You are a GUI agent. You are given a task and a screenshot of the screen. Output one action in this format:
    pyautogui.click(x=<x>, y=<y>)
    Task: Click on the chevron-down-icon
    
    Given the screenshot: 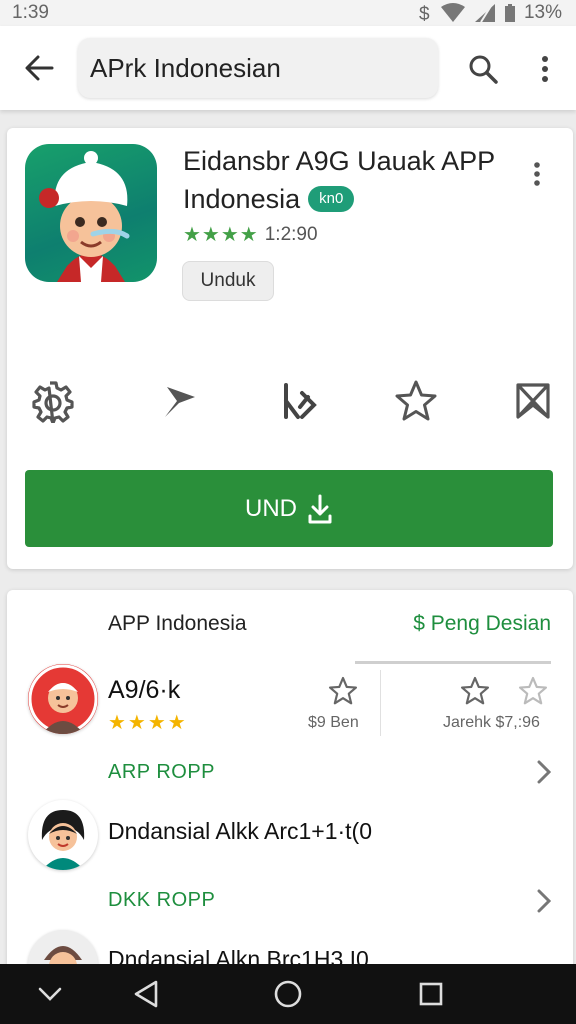 What is the action you would take?
    pyautogui.click(x=50, y=994)
    